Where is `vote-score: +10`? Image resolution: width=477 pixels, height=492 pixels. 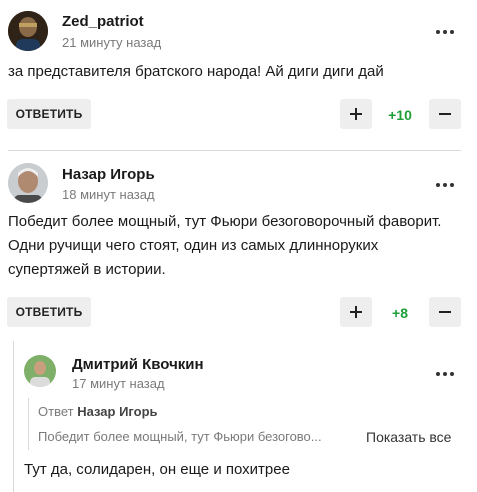
vote-score: +10 is located at coordinates (400, 115).